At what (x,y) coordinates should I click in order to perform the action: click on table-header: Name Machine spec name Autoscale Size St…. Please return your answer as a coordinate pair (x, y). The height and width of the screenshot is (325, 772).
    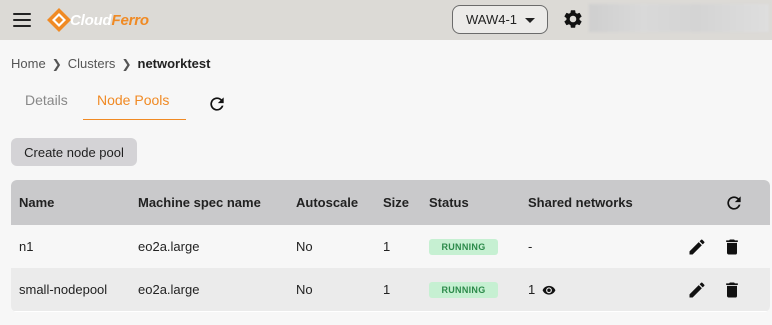
    Looking at the image, I should click on (390, 202).